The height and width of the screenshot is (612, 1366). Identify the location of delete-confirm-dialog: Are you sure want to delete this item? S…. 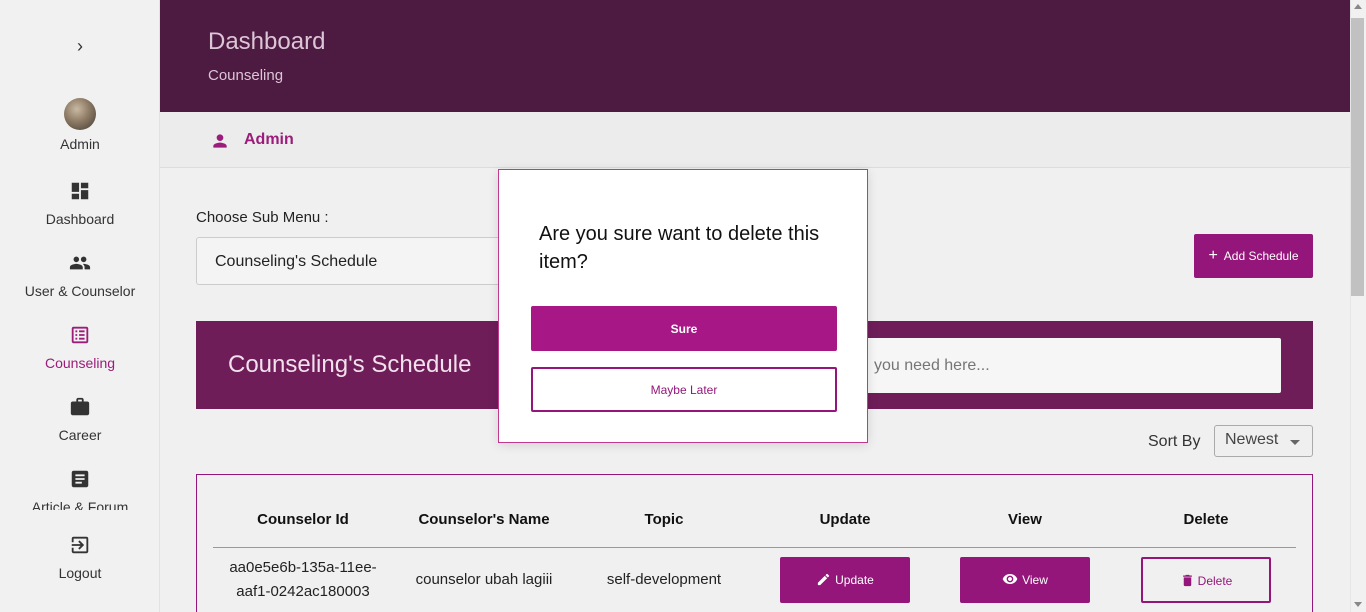
(683, 306).